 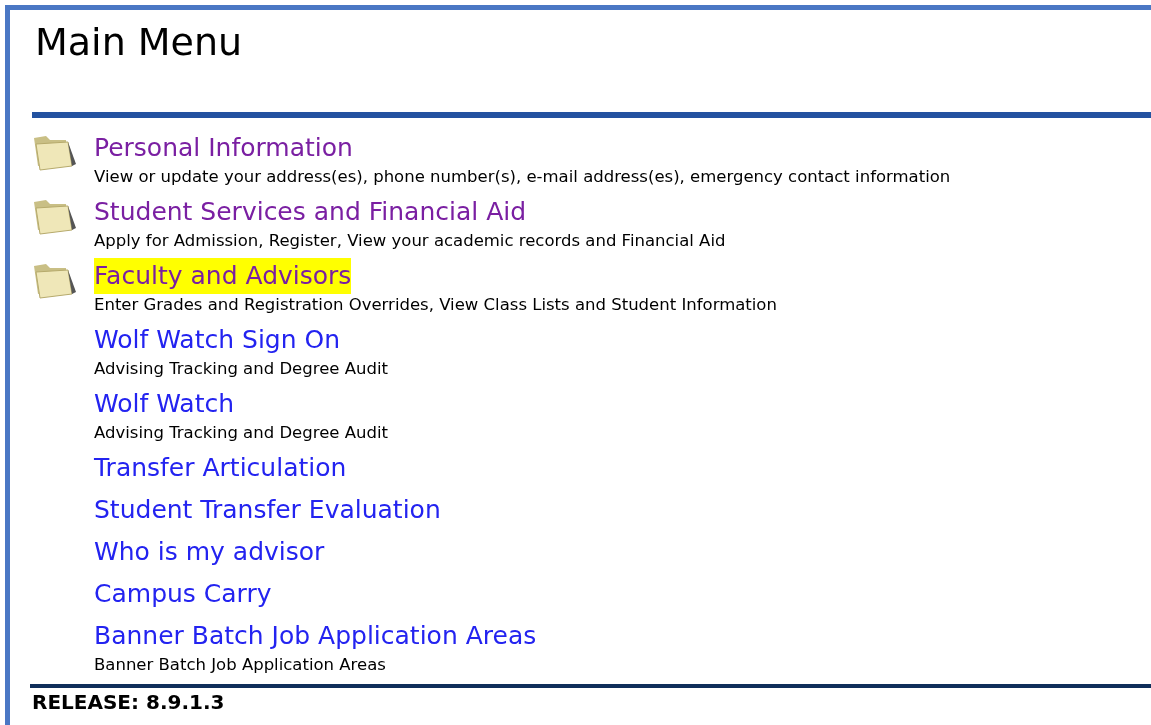 What do you see at coordinates (522, 177) in the screenshot?
I see `menu-description: View or update your address(es), phone number(s), e-mail address(es), emergency contact information` at bounding box center [522, 177].